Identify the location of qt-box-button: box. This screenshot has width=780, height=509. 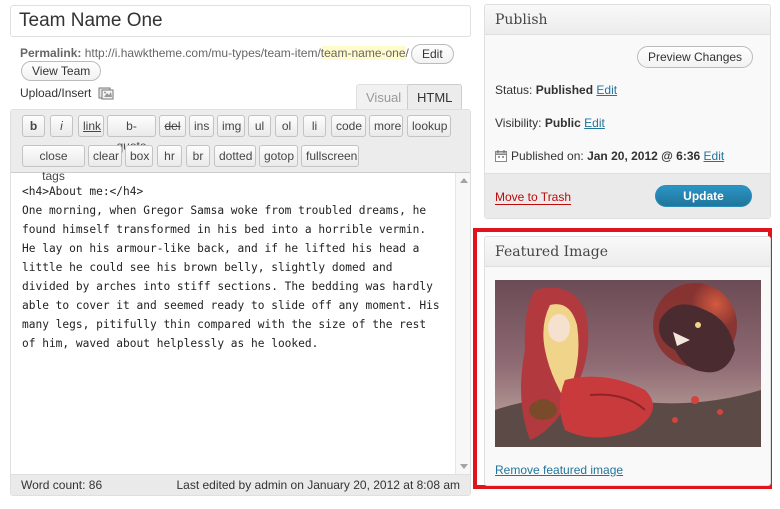
(139, 156).